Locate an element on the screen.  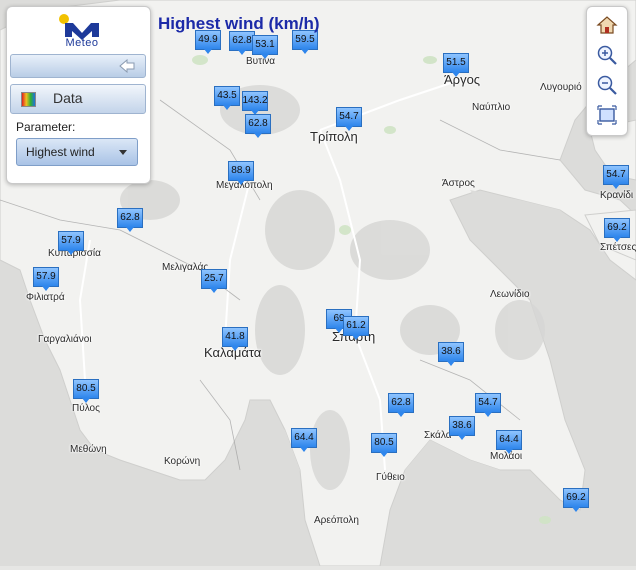
arrow-left-icon is located at coordinates (127, 66).